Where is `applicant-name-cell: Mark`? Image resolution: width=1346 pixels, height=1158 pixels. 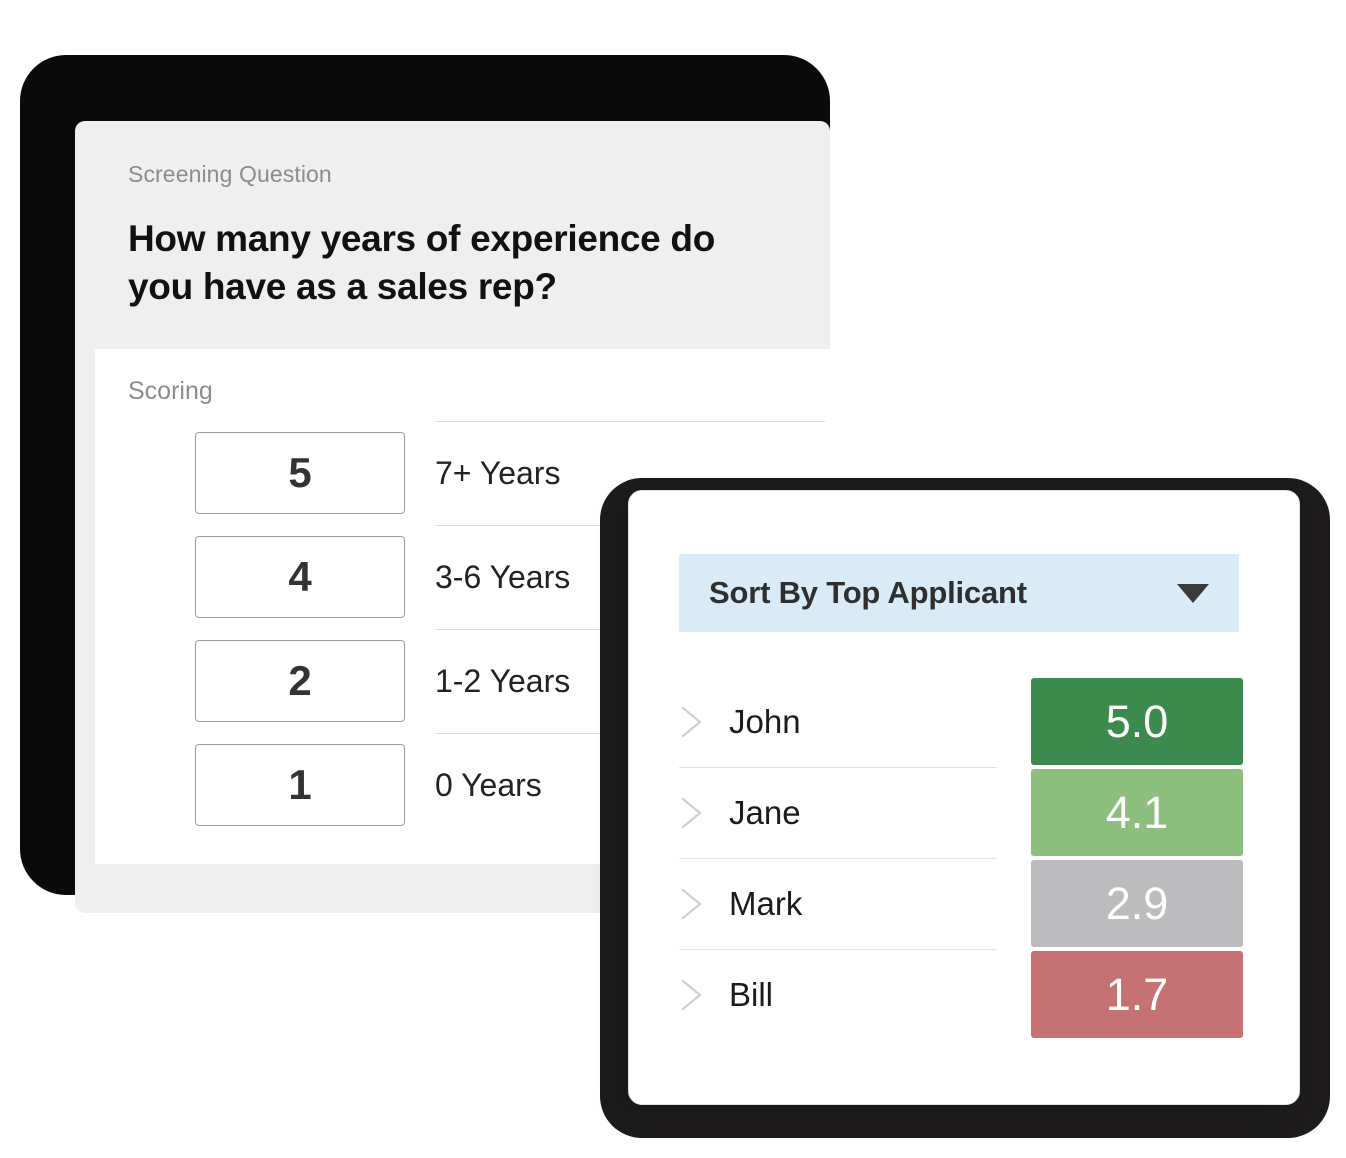 applicant-name-cell: Mark is located at coordinates (838, 903).